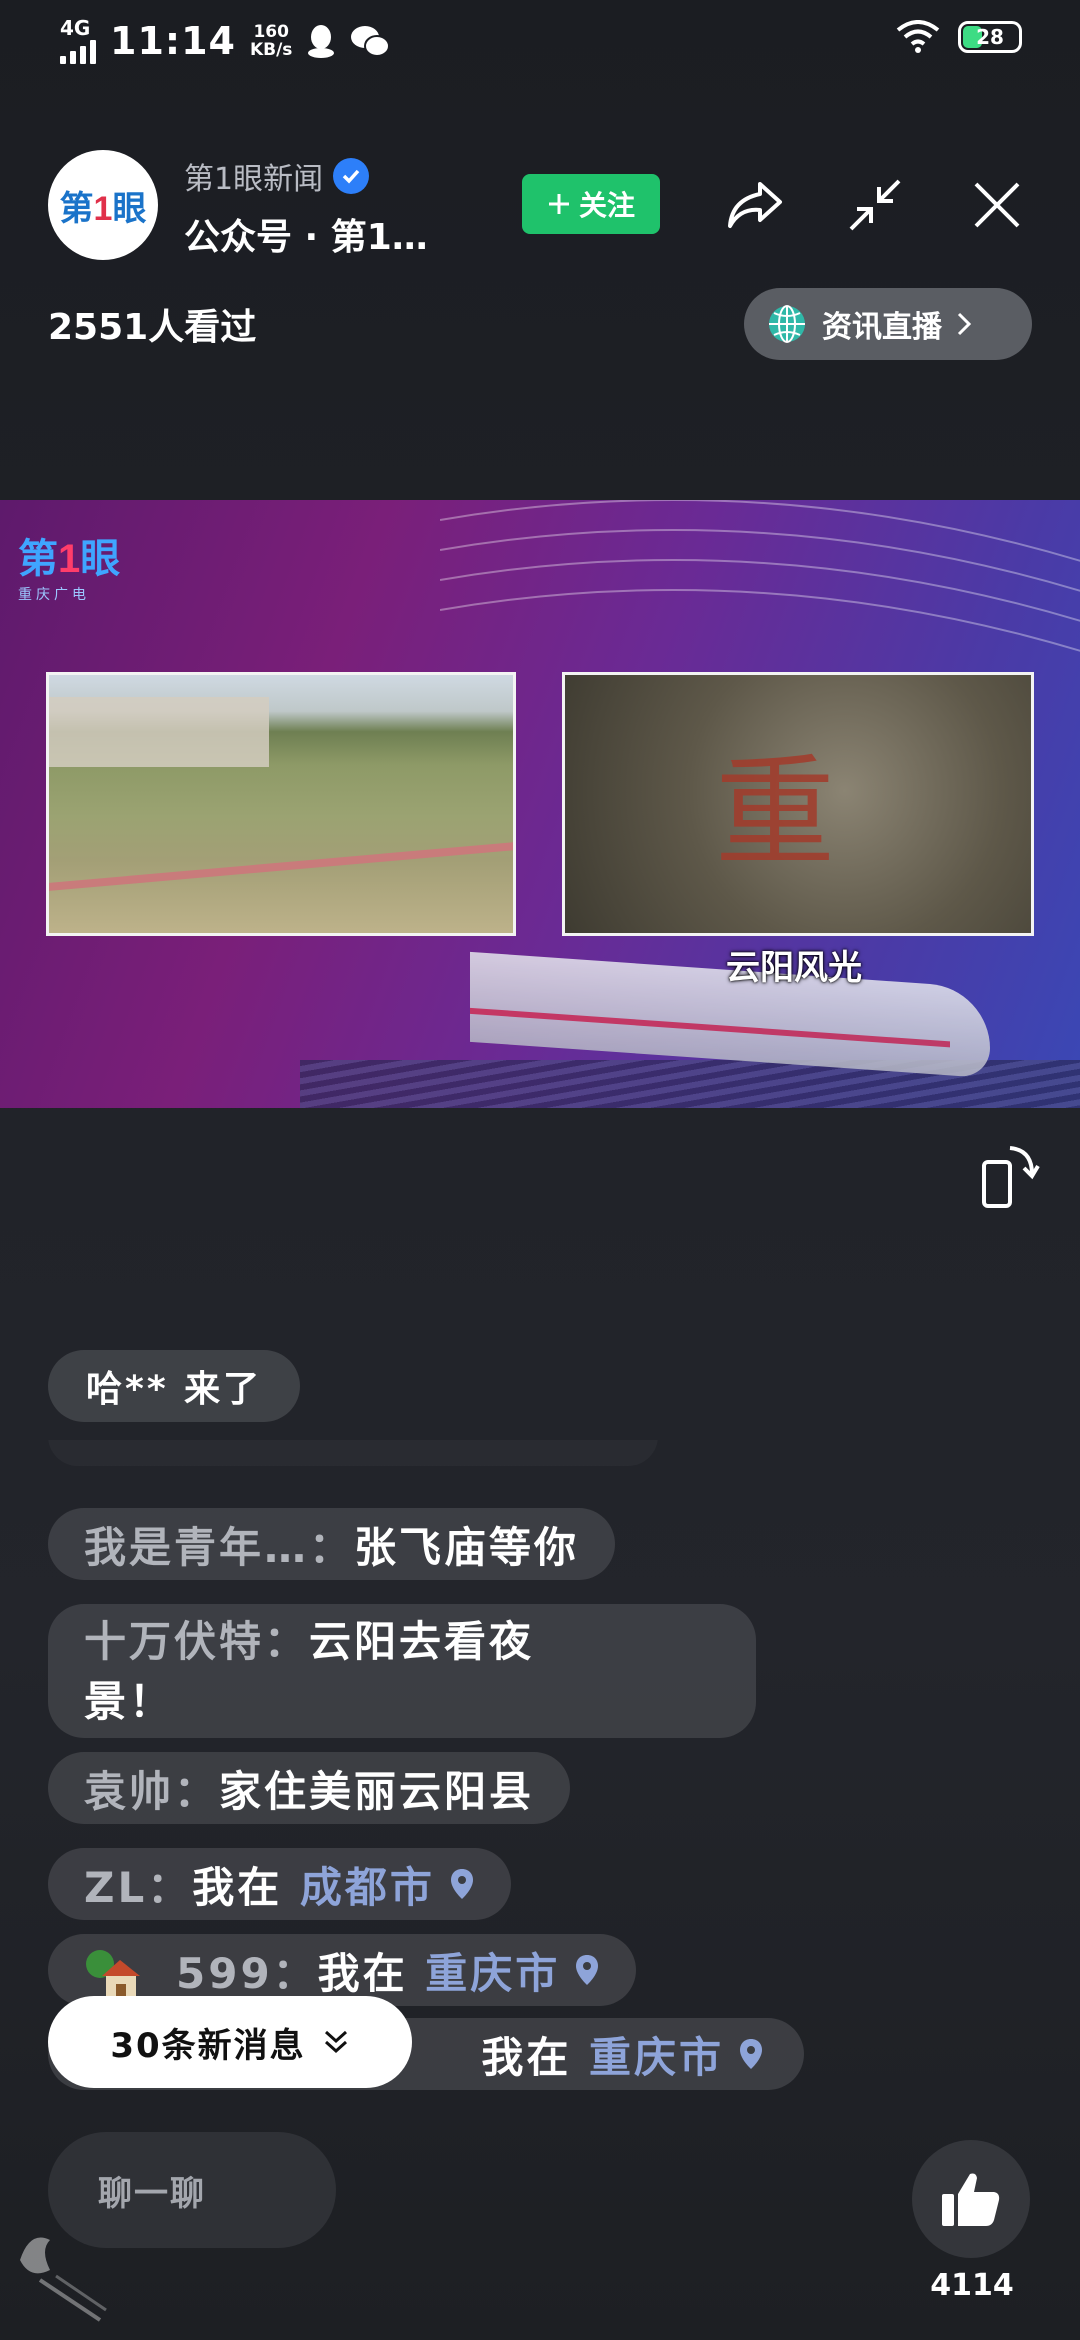 The height and width of the screenshot is (2340, 1080). What do you see at coordinates (63, 2279) in the screenshot?
I see `watermark-logo` at bounding box center [63, 2279].